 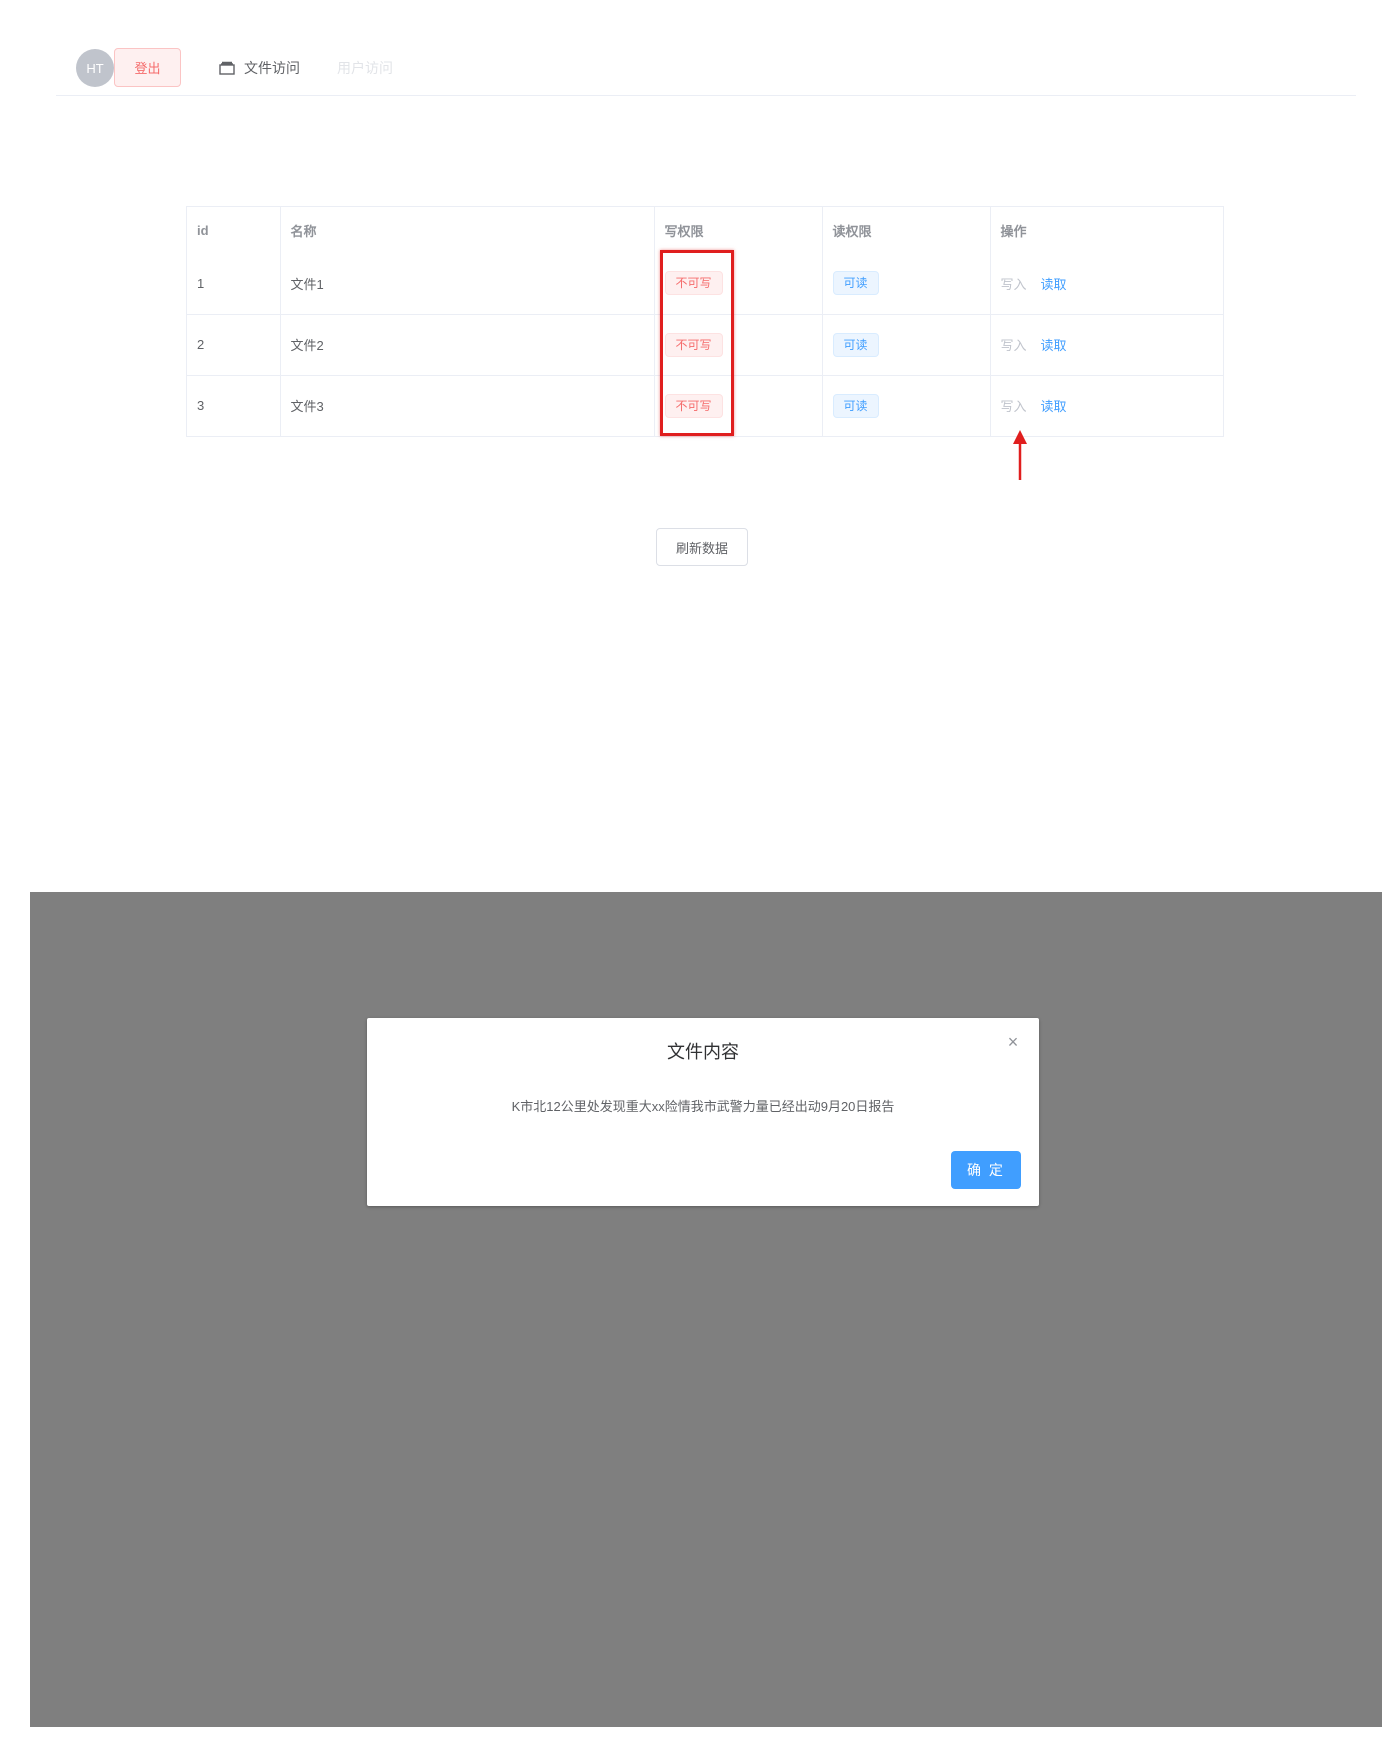 I want to click on header: HT 登出 文件访问 用户访问, so click(x=706, y=68).